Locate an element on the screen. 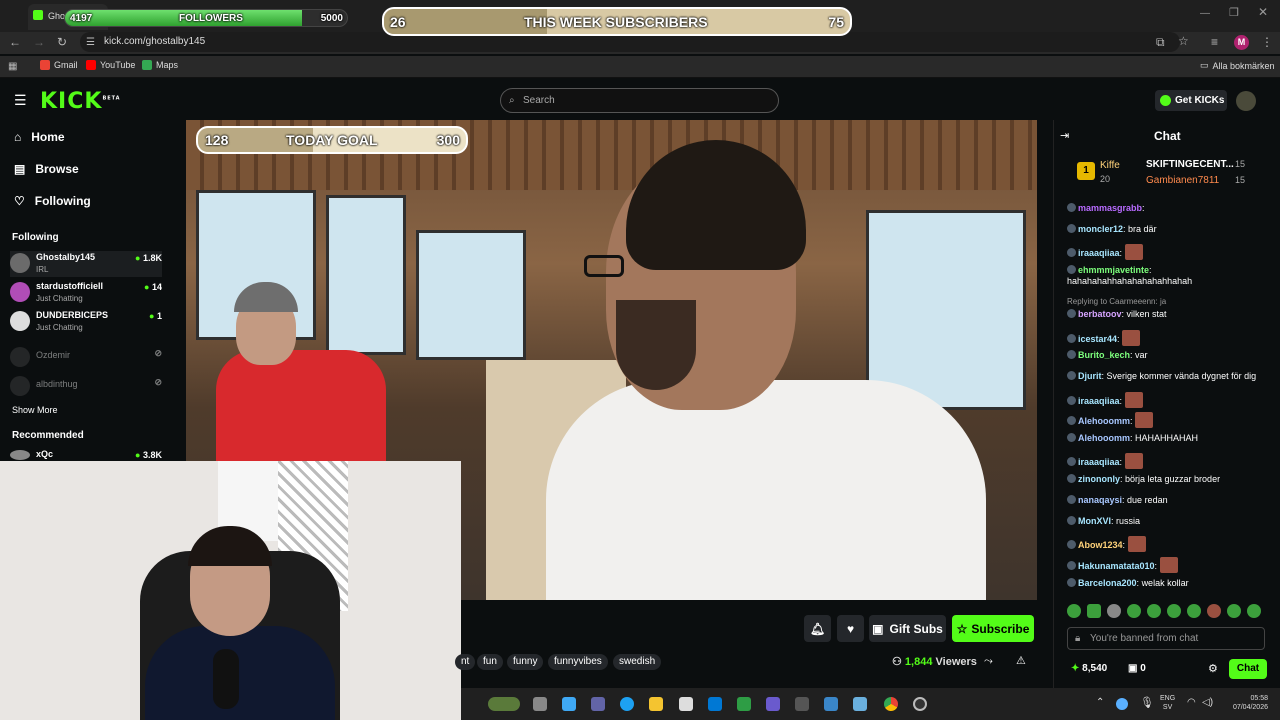 The image size is (1280, 720). explorer-icon is located at coordinates (656, 704).